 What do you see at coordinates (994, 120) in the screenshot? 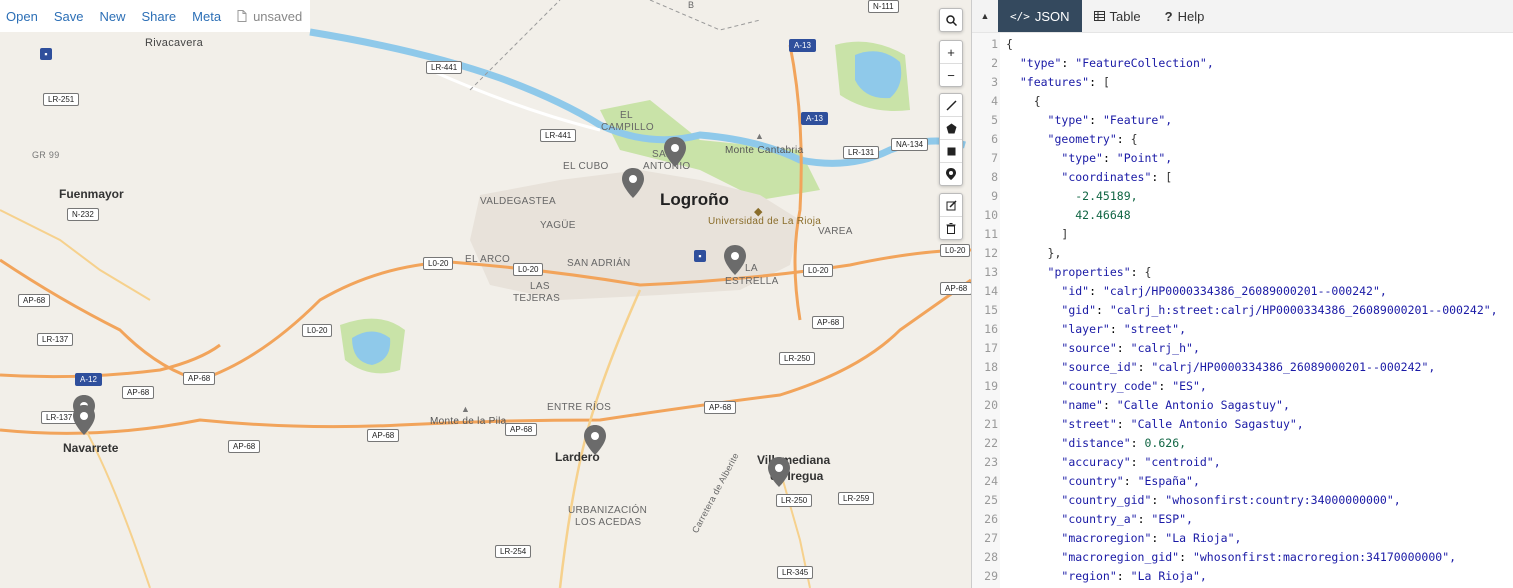
I see `line-number: 5` at bounding box center [994, 120].